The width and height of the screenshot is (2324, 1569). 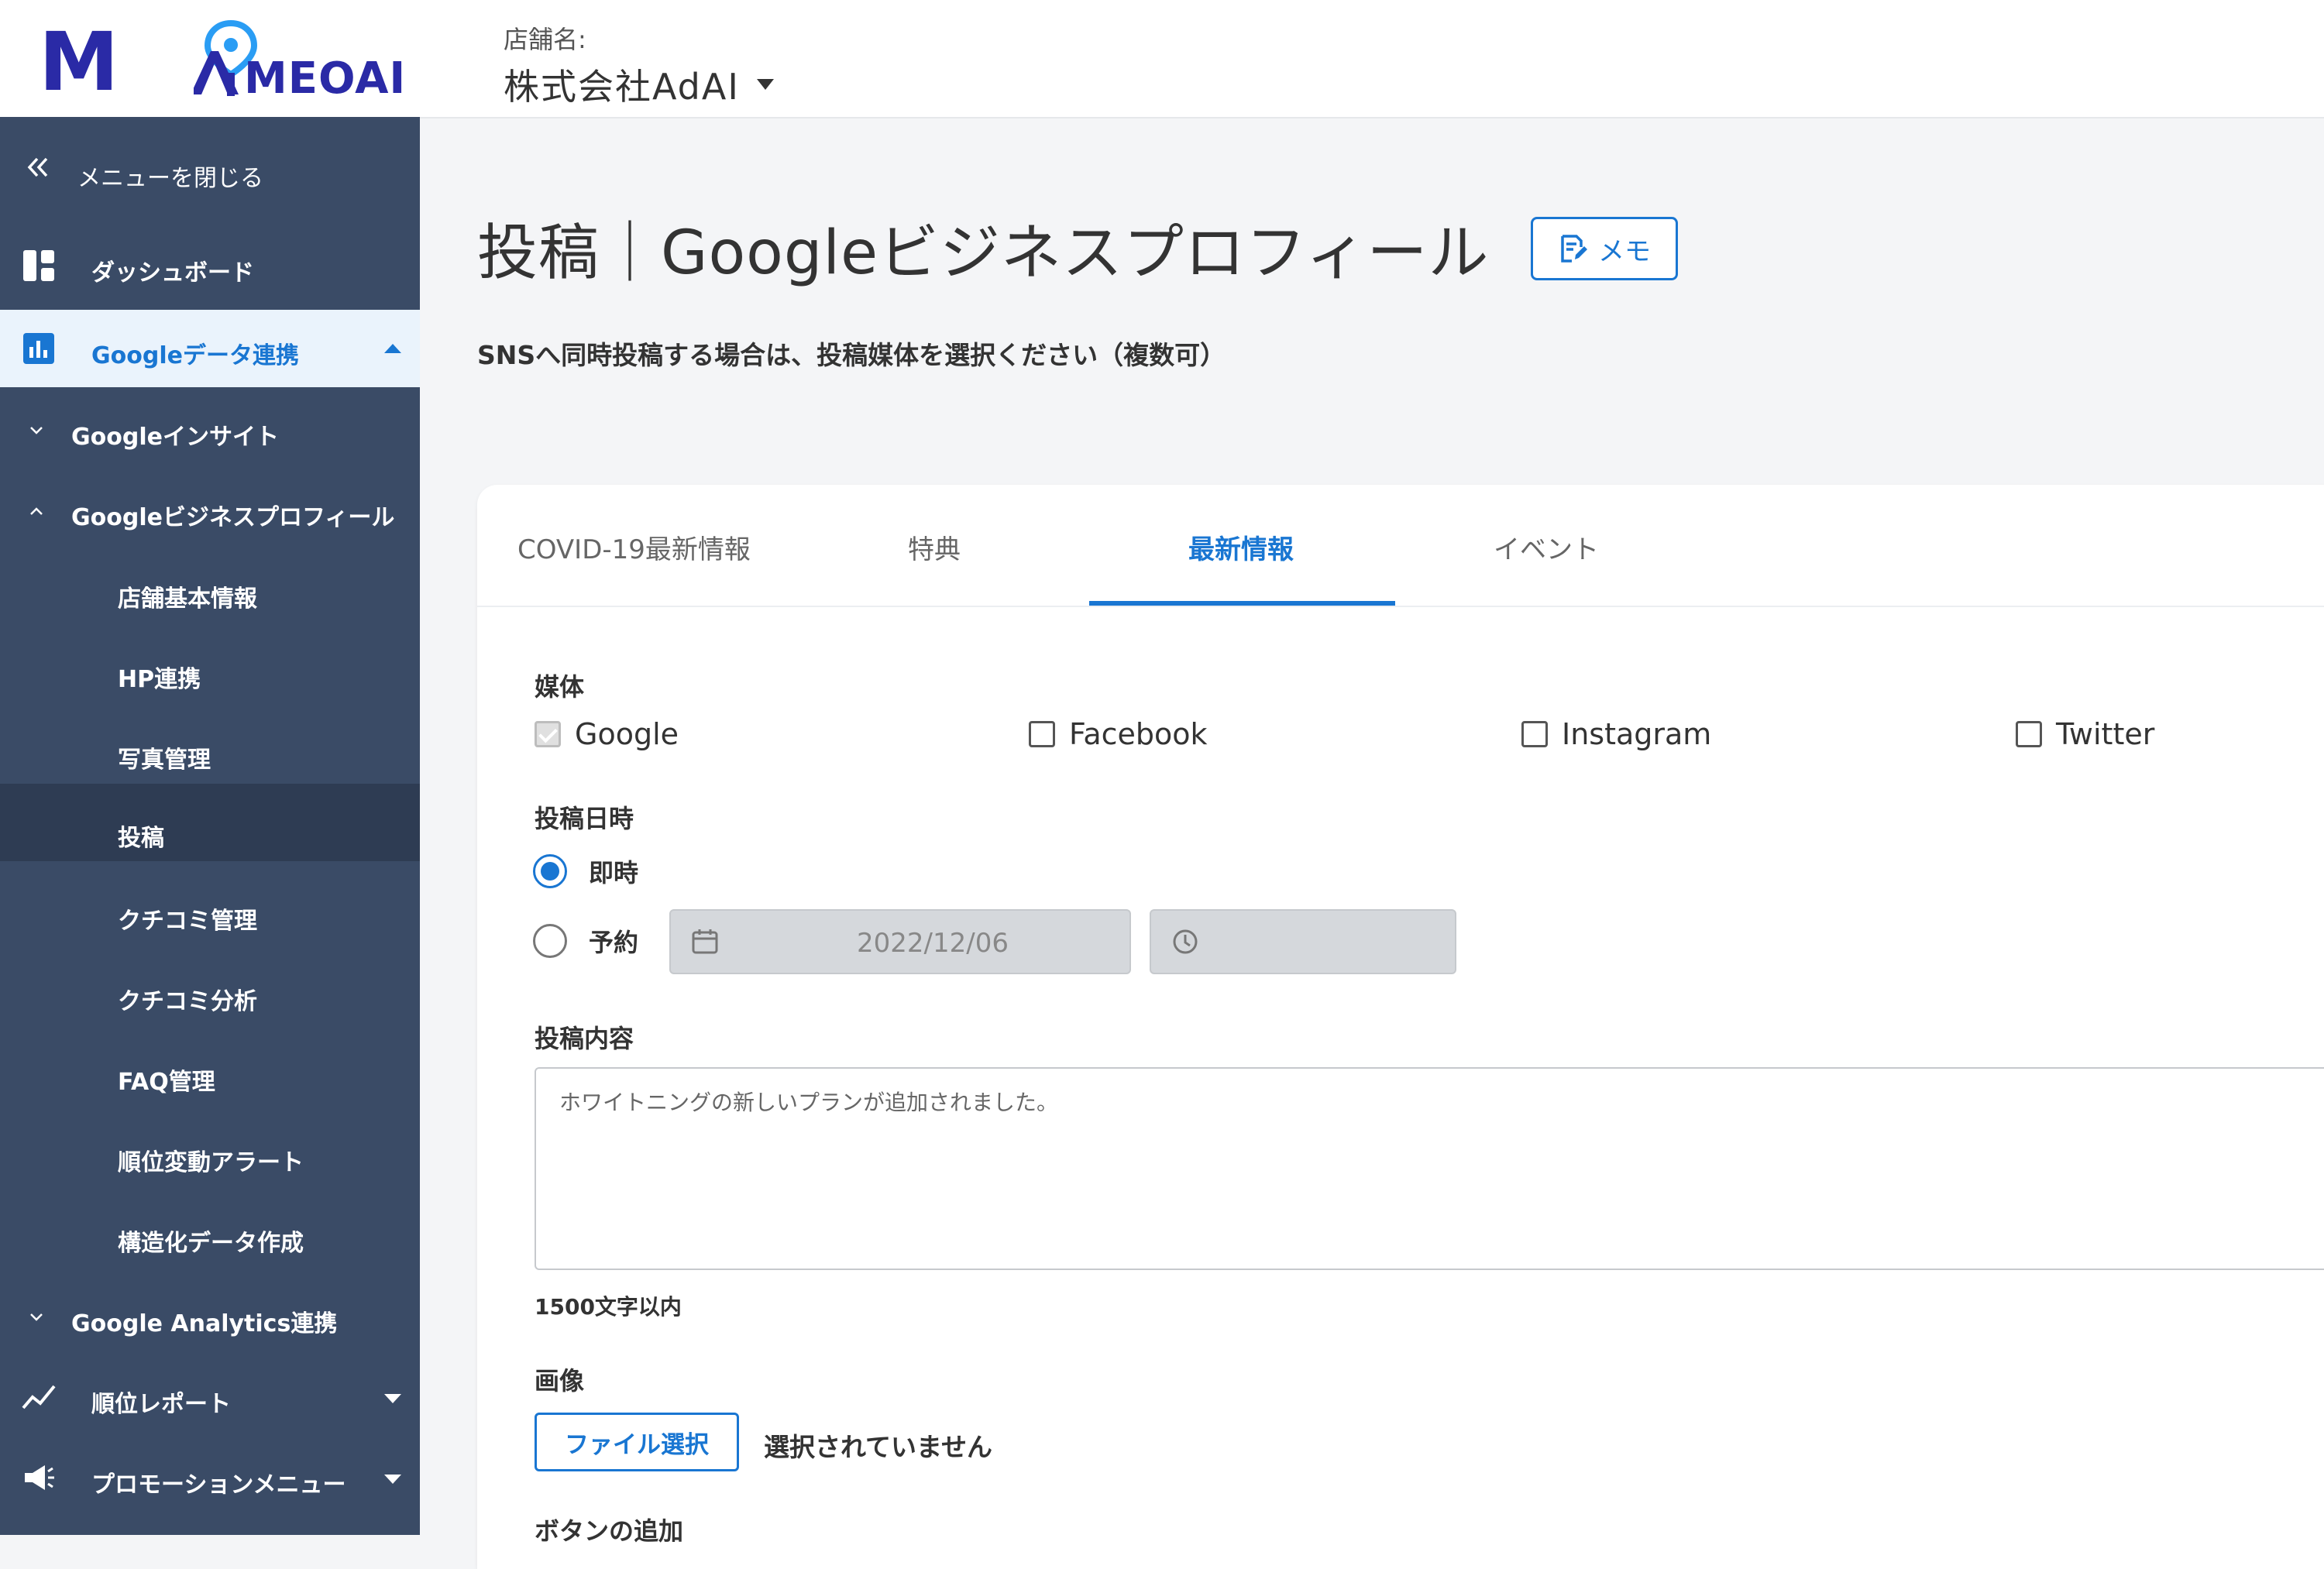 What do you see at coordinates (983, 253) in the screenshot?
I see `page-title: 投稿｜Googleビジネスプロフィール` at bounding box center [983, 253].